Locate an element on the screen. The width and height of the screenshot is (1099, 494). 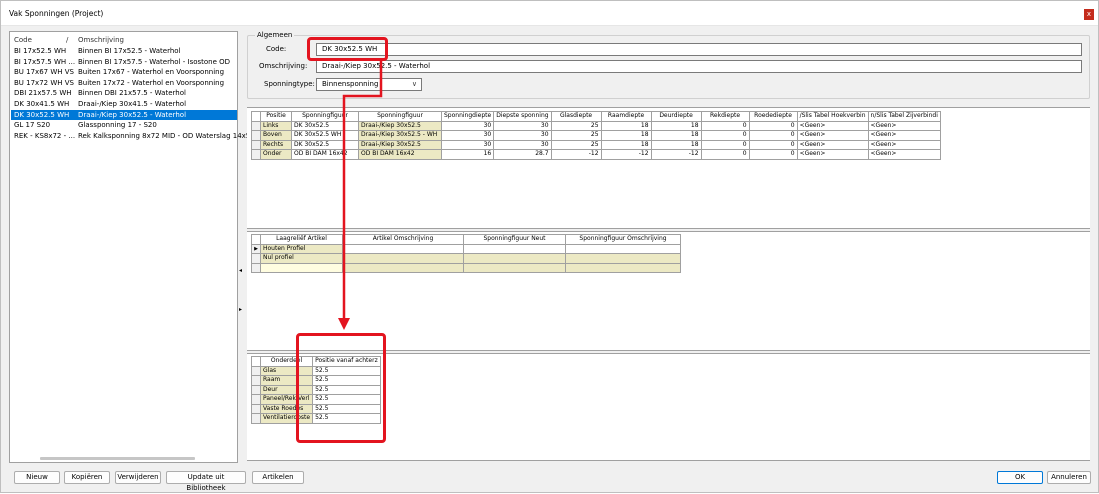
row-selector: ▶ is located at coordinates (256, 248).